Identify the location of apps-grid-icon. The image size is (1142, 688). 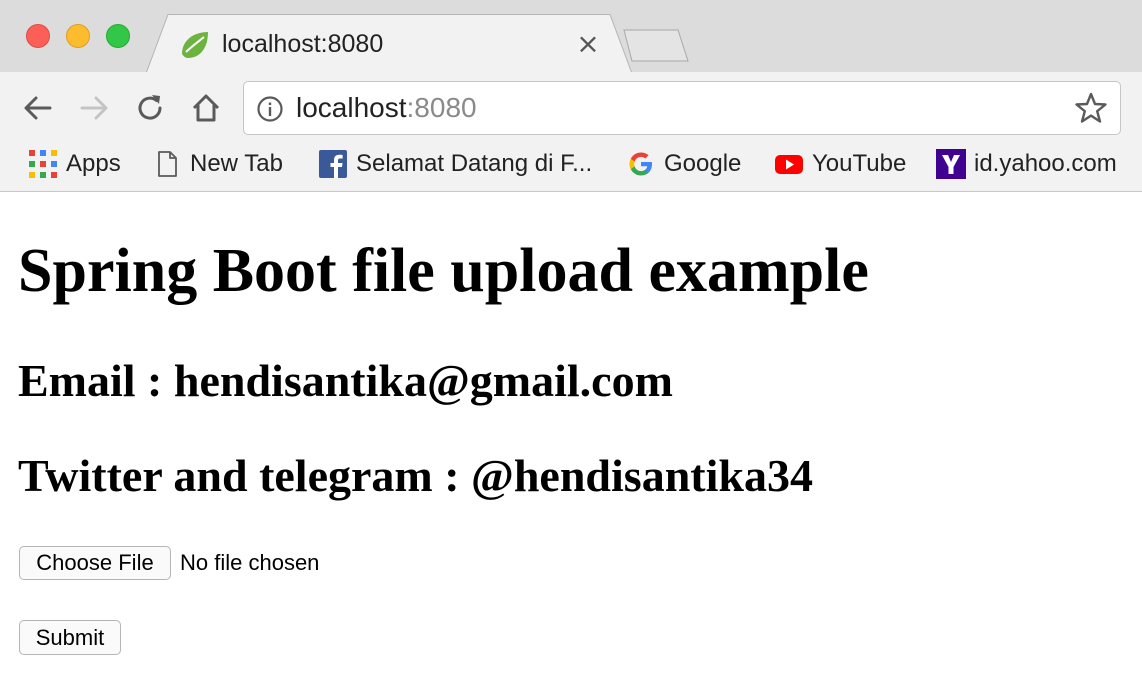
(43, 164).